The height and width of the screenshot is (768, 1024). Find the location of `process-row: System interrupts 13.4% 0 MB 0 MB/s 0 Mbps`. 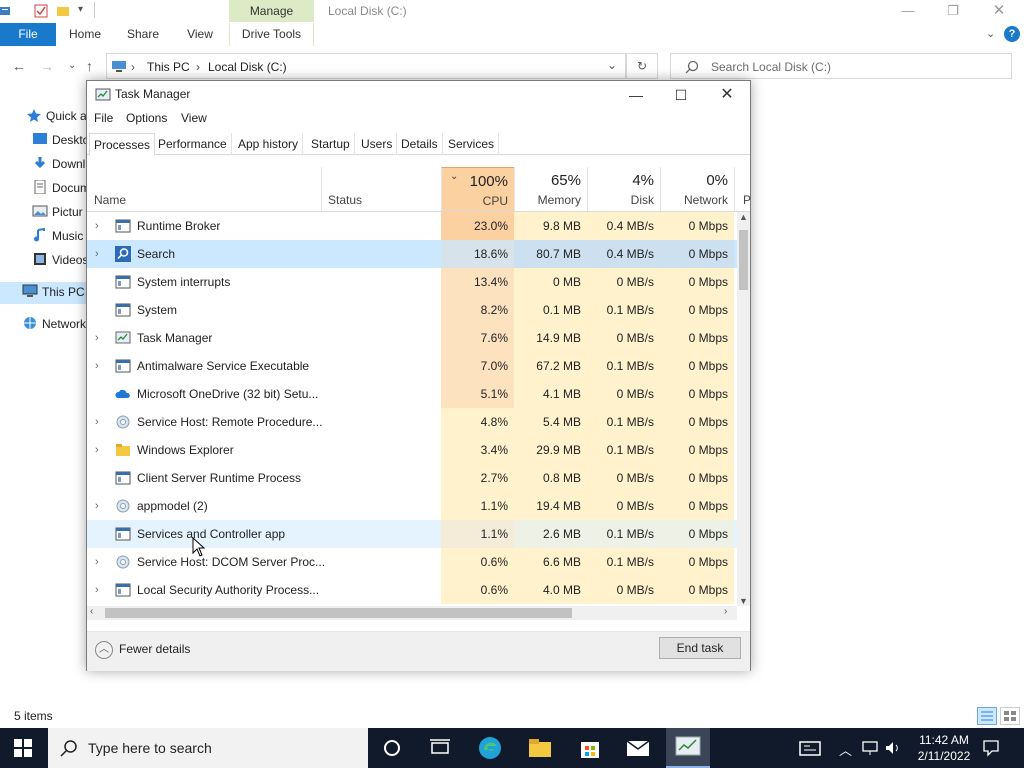

process-row: System interrupts 13.4% 0 MB 0 MB/s 0 Mbps is located at coordinates (412, 282).